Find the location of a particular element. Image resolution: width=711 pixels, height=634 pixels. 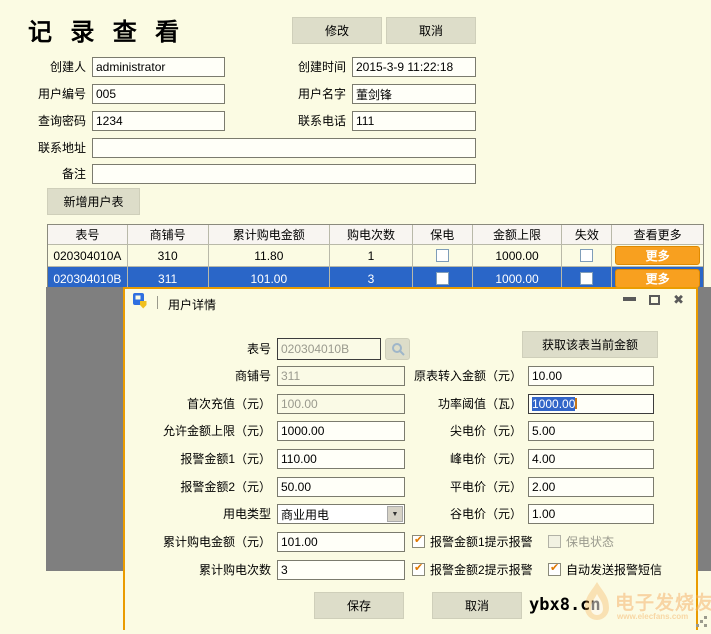

creator-input is located at coordinates (158, 67).